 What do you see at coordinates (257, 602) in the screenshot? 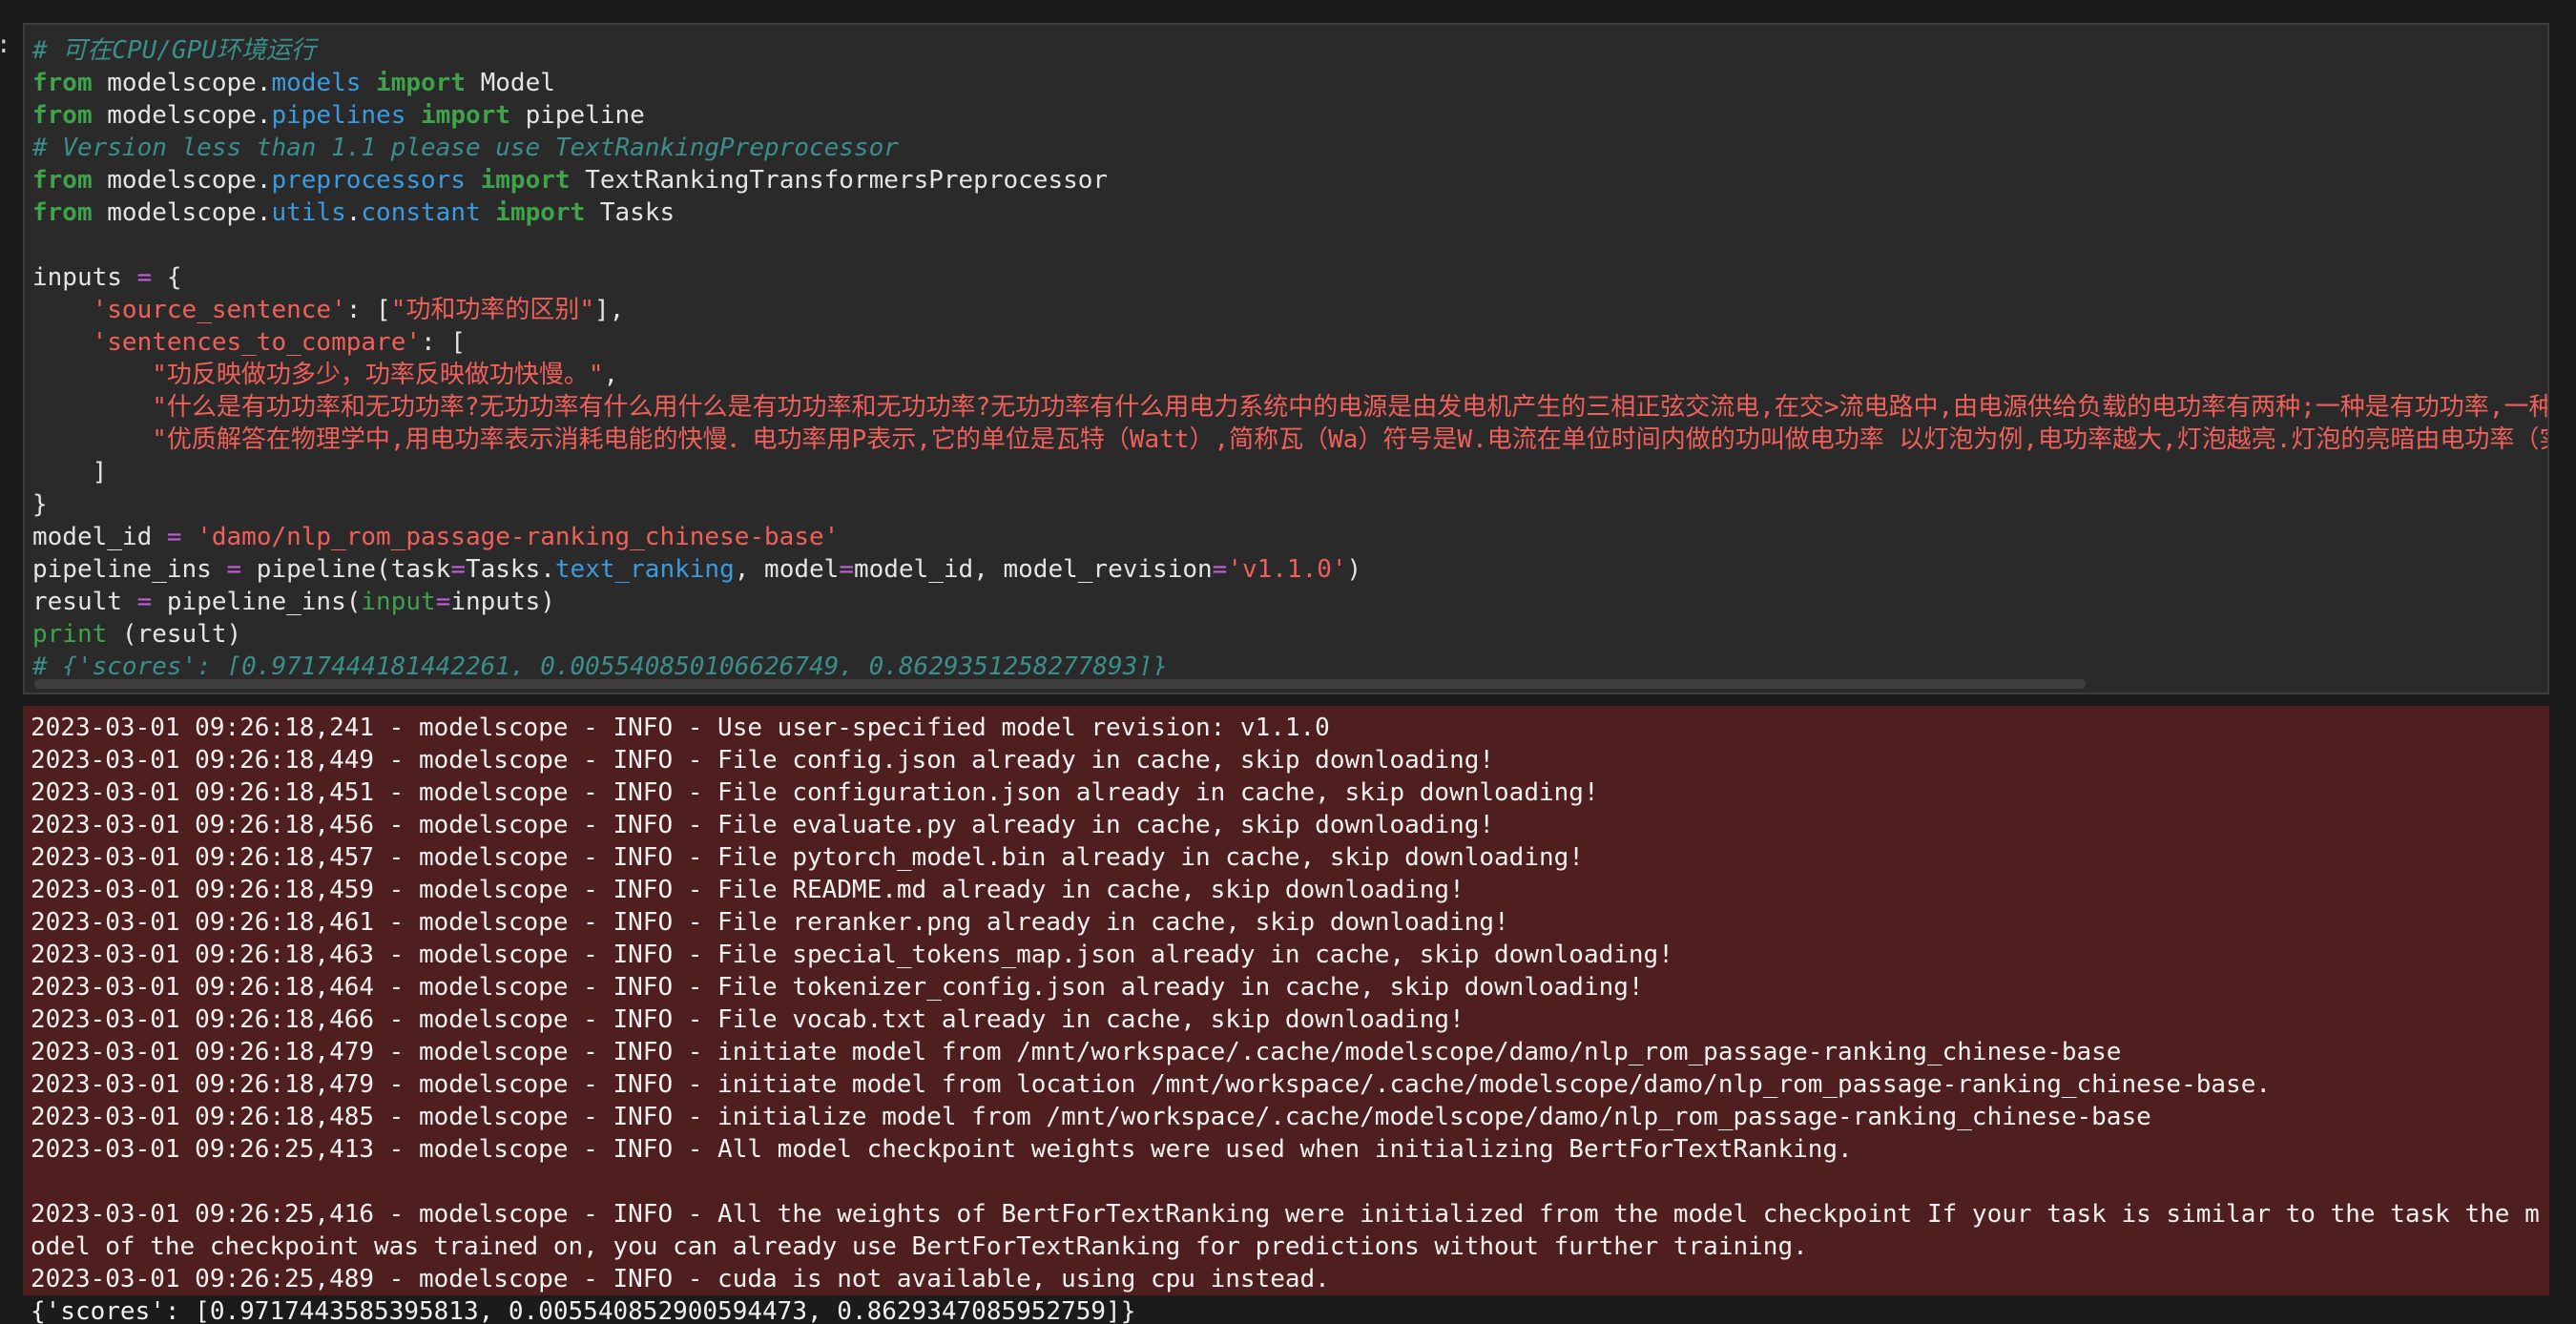
I see `code-token: pipeline_ins(` at bounding box center [257, 602].